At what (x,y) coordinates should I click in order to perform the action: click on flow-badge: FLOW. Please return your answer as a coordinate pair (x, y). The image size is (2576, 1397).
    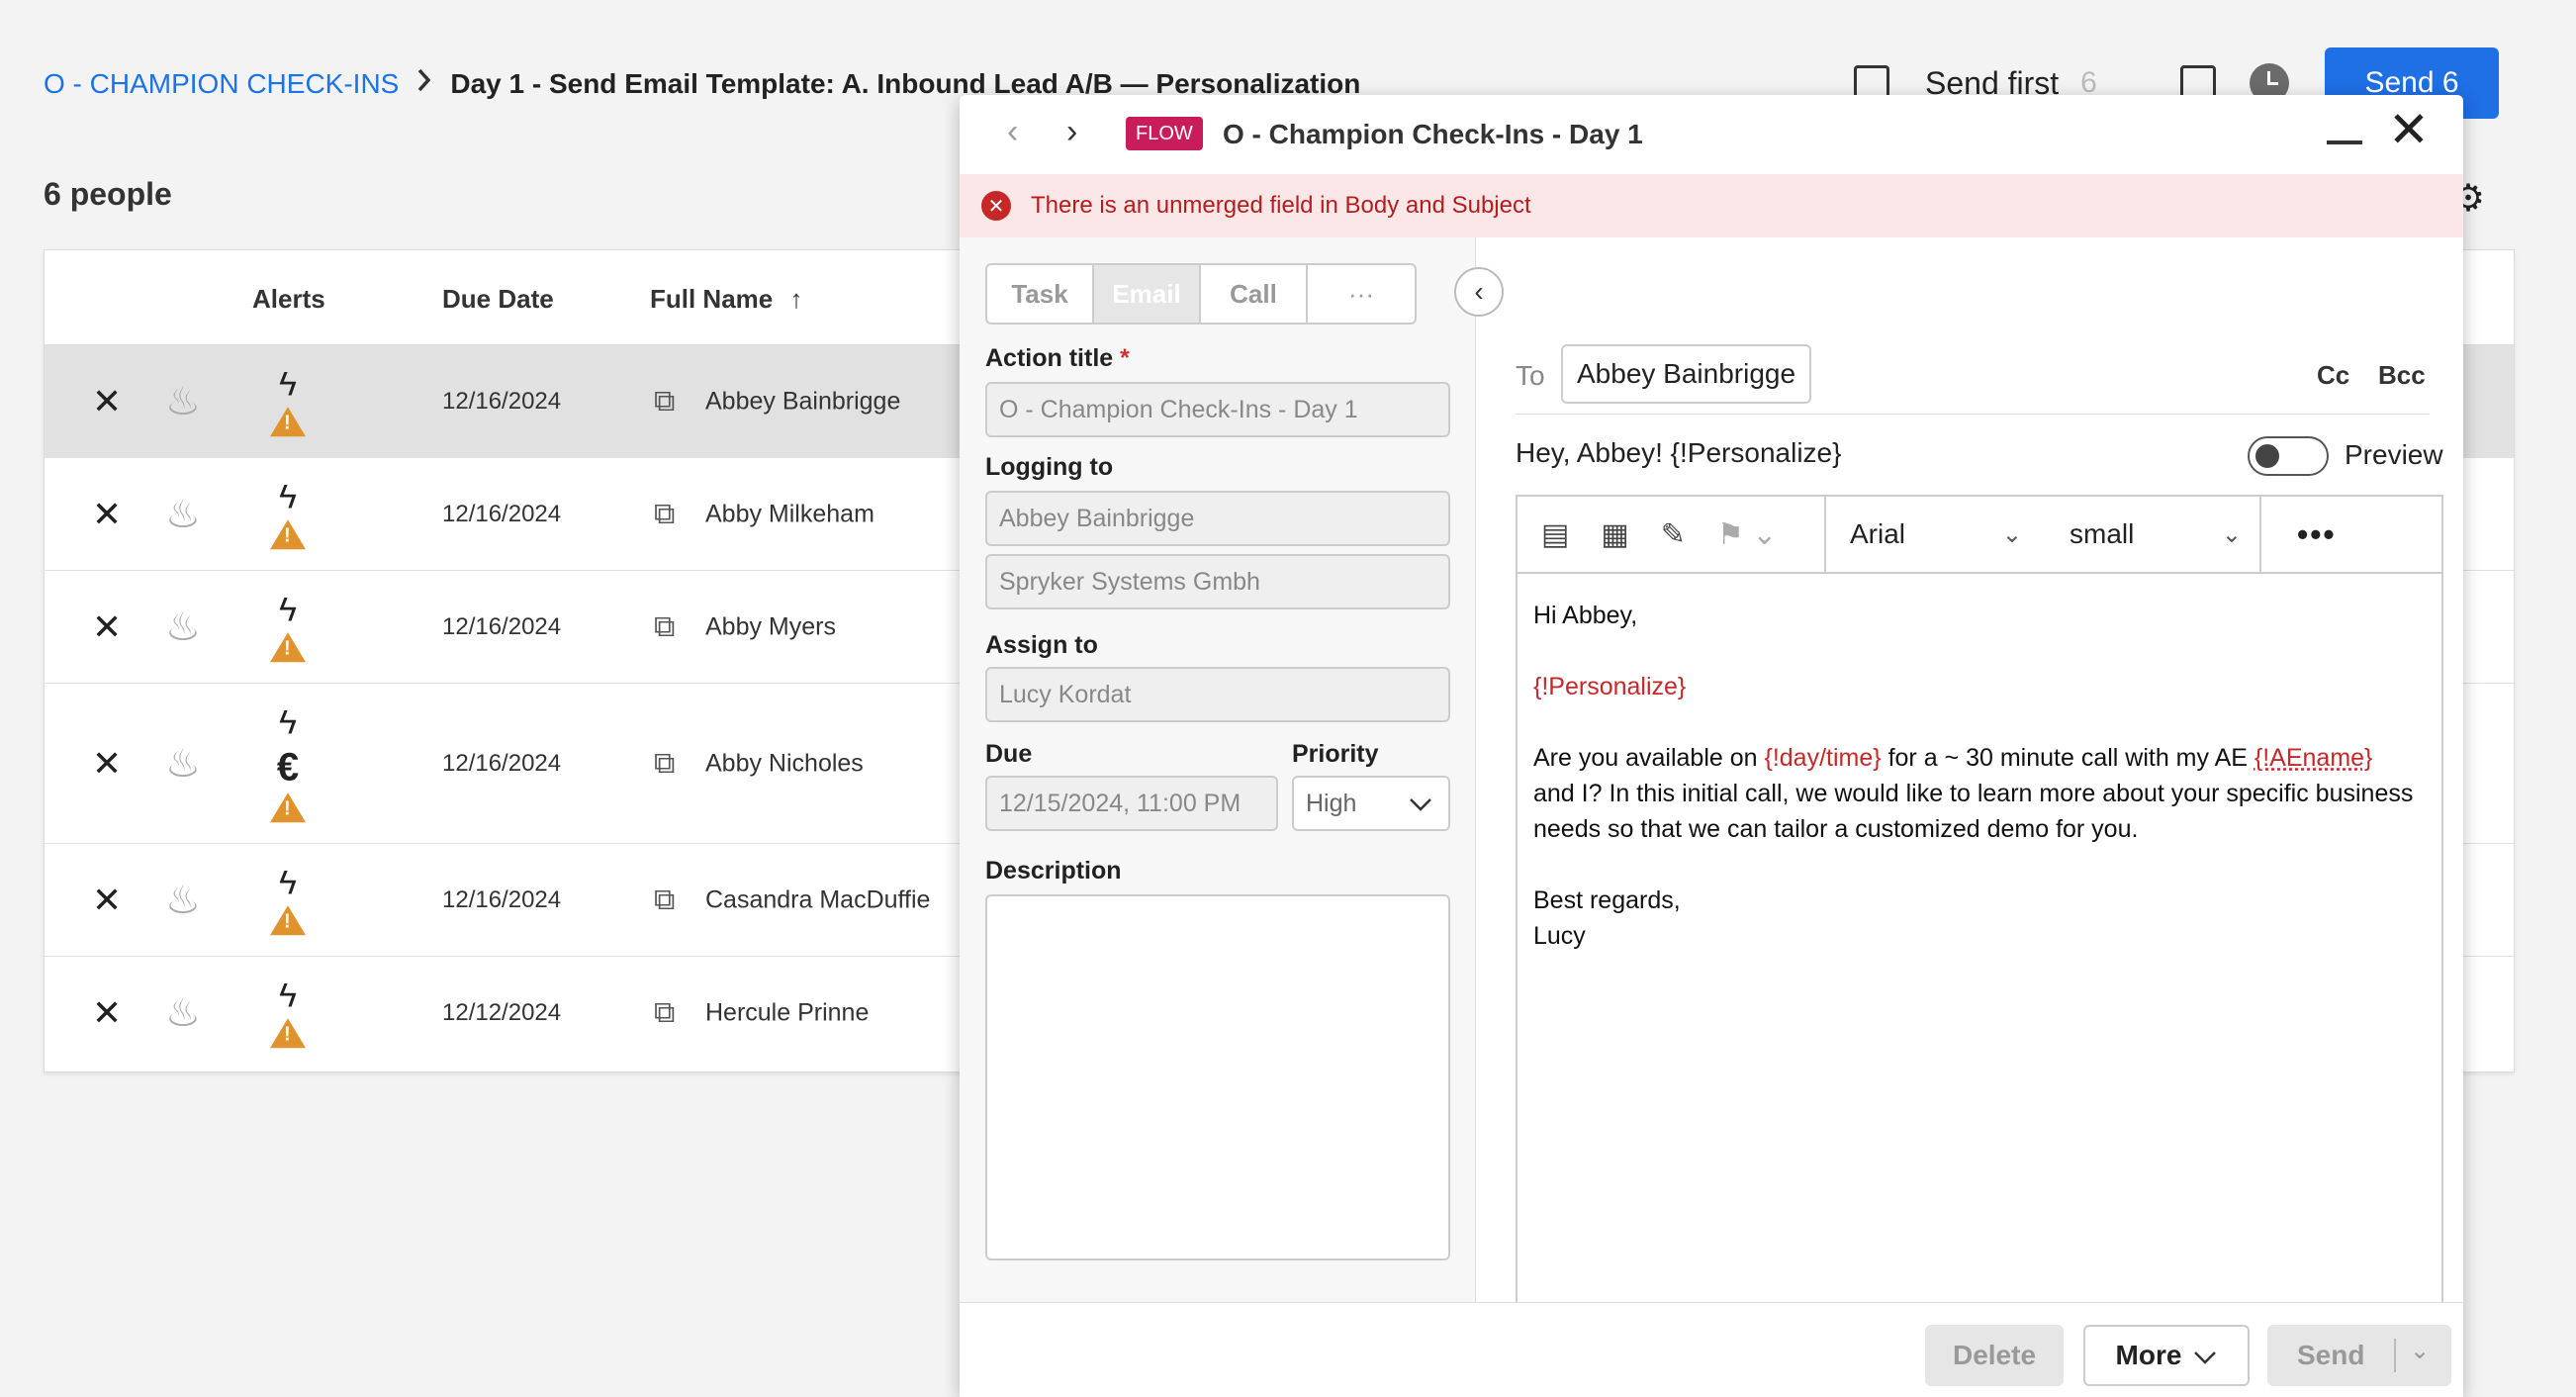
    Looking at the image, I should click on (1164, 133).